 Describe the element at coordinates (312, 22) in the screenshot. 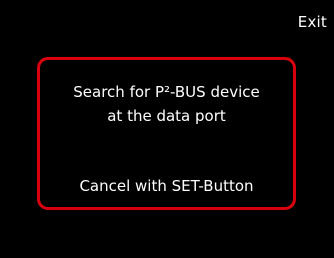

I see `exit-button: Exit` at that location.